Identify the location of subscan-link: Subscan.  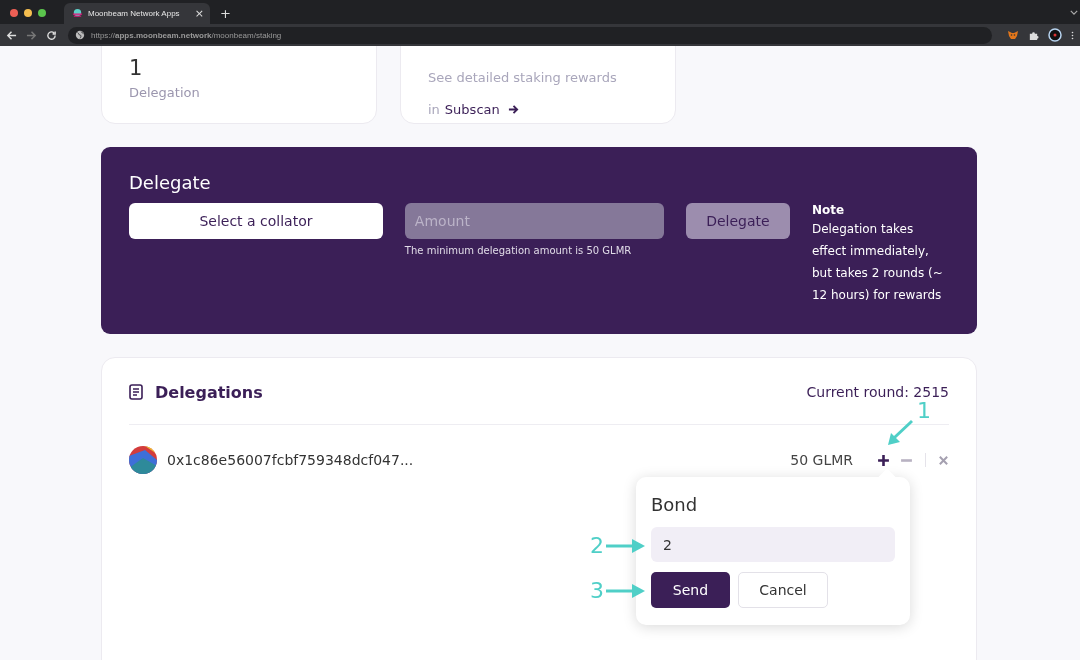
(481, 109).